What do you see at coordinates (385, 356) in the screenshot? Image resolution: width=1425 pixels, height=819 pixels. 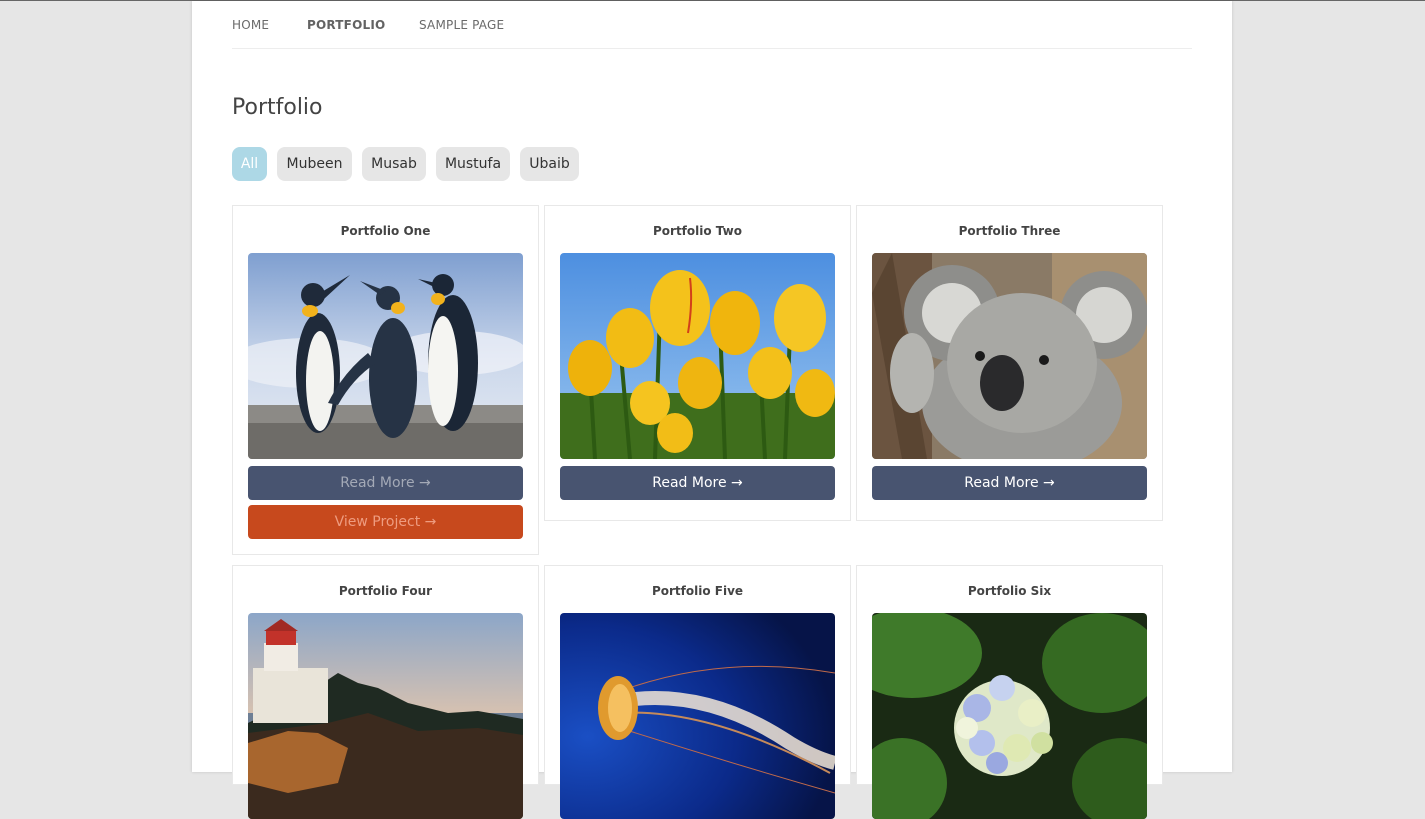 I see `penguins-photo` at bounding box center [385, 356].